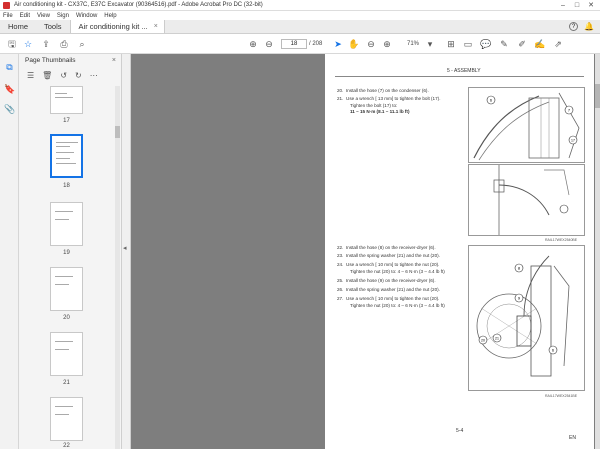 This screenshot has width=600, height=449. I want to click on step-21-torque-value: 11 – 15 N·m (8.1 – 11.1 lb ft), so click(380, 111).